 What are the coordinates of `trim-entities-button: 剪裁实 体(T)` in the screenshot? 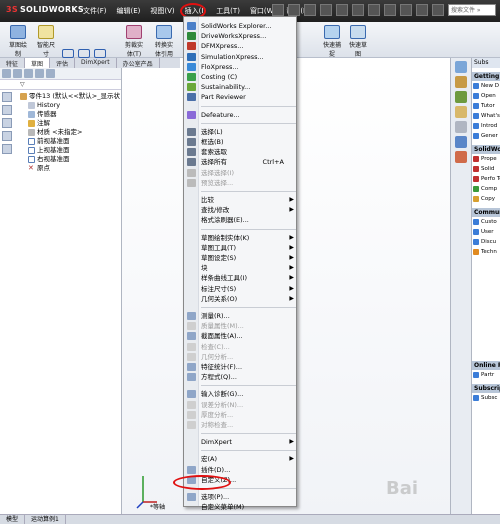 It's located at (134, 41).